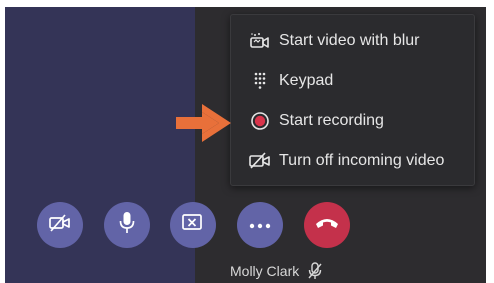 Image resolution: width=494 pixels, height=283 pixels. Describe the element at coordinates (490, 145) in the screenshot. I see `window-edge` at that location.